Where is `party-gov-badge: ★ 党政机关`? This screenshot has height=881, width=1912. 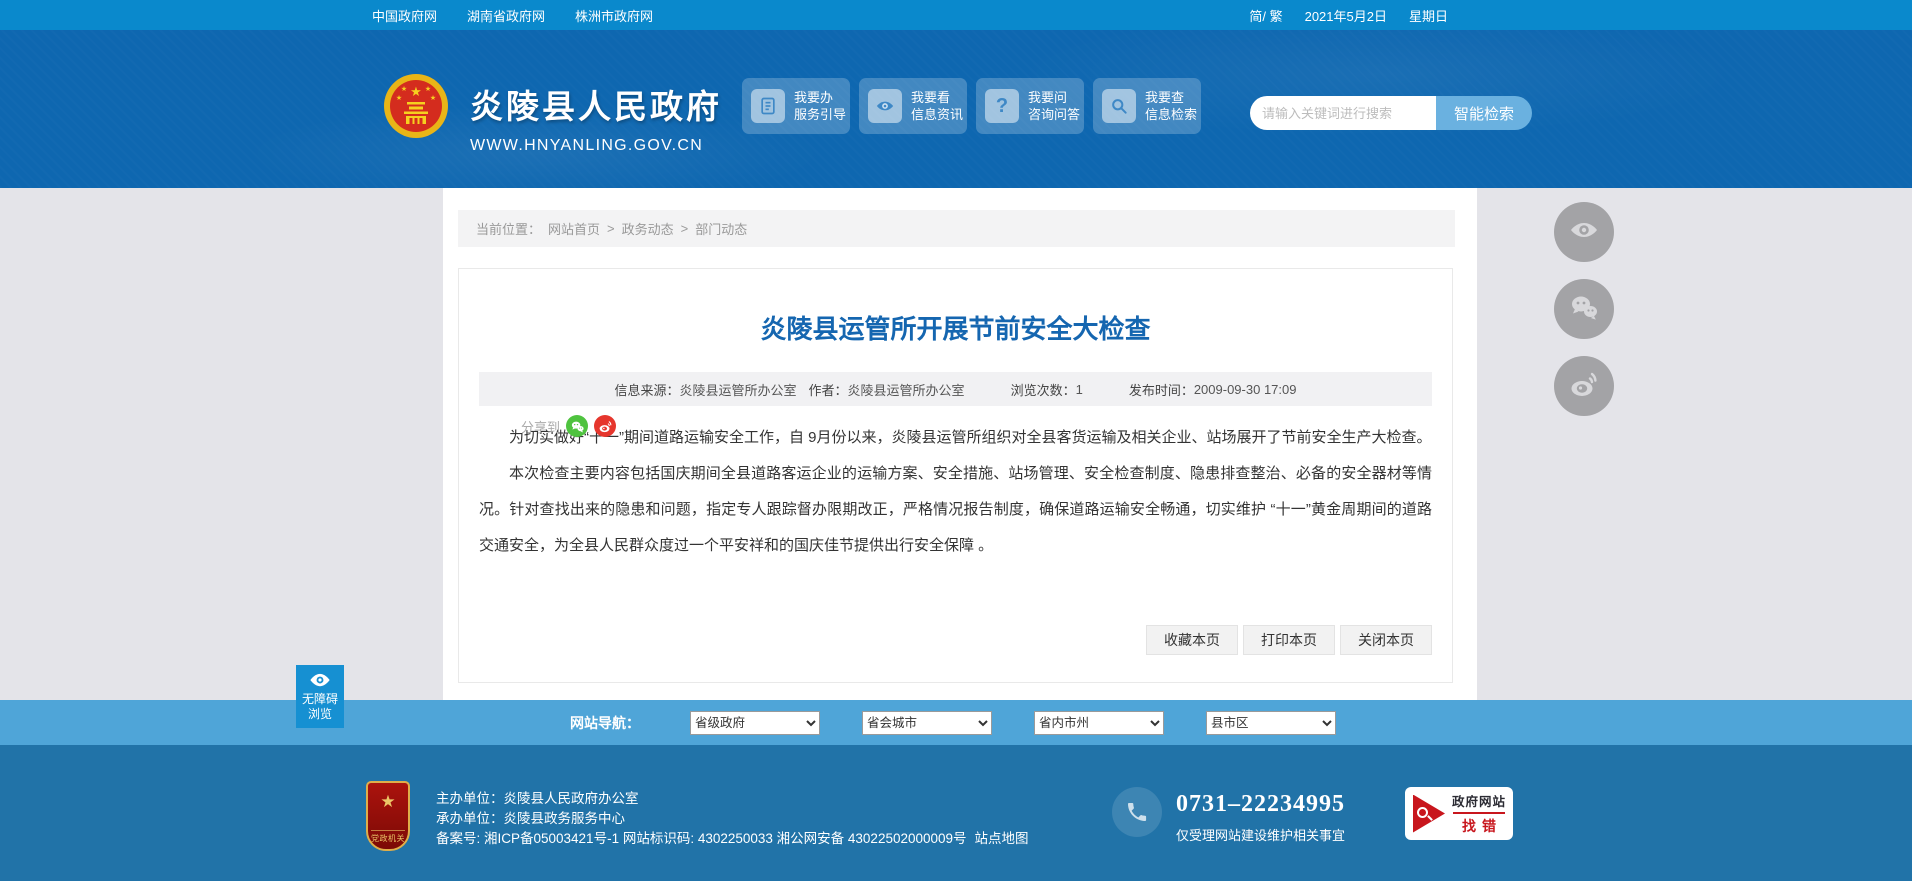 party-gov-badge: ★ 党政机关 is located at coordinates (388, 816).